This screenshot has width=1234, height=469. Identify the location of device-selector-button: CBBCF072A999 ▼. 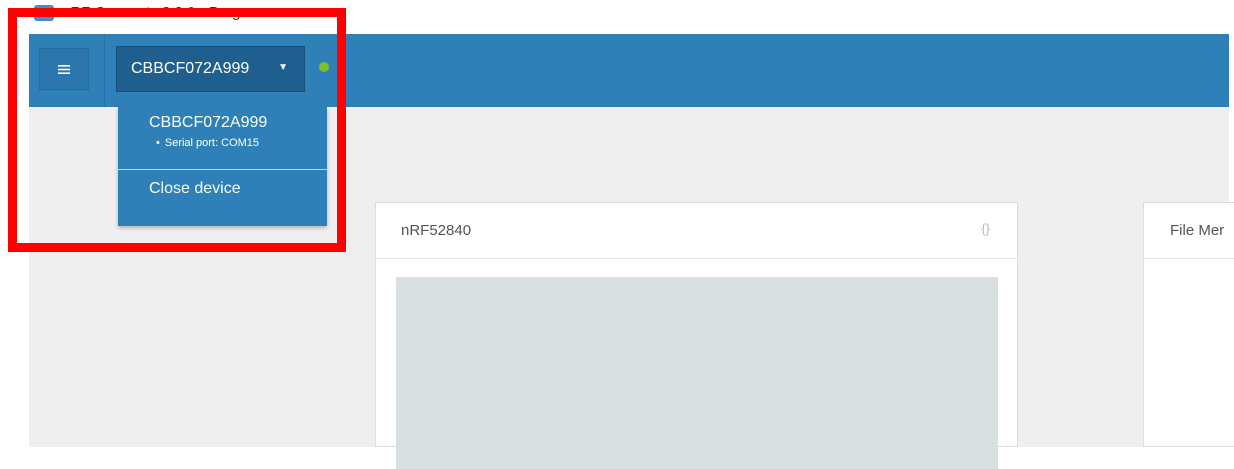
(210, 69).